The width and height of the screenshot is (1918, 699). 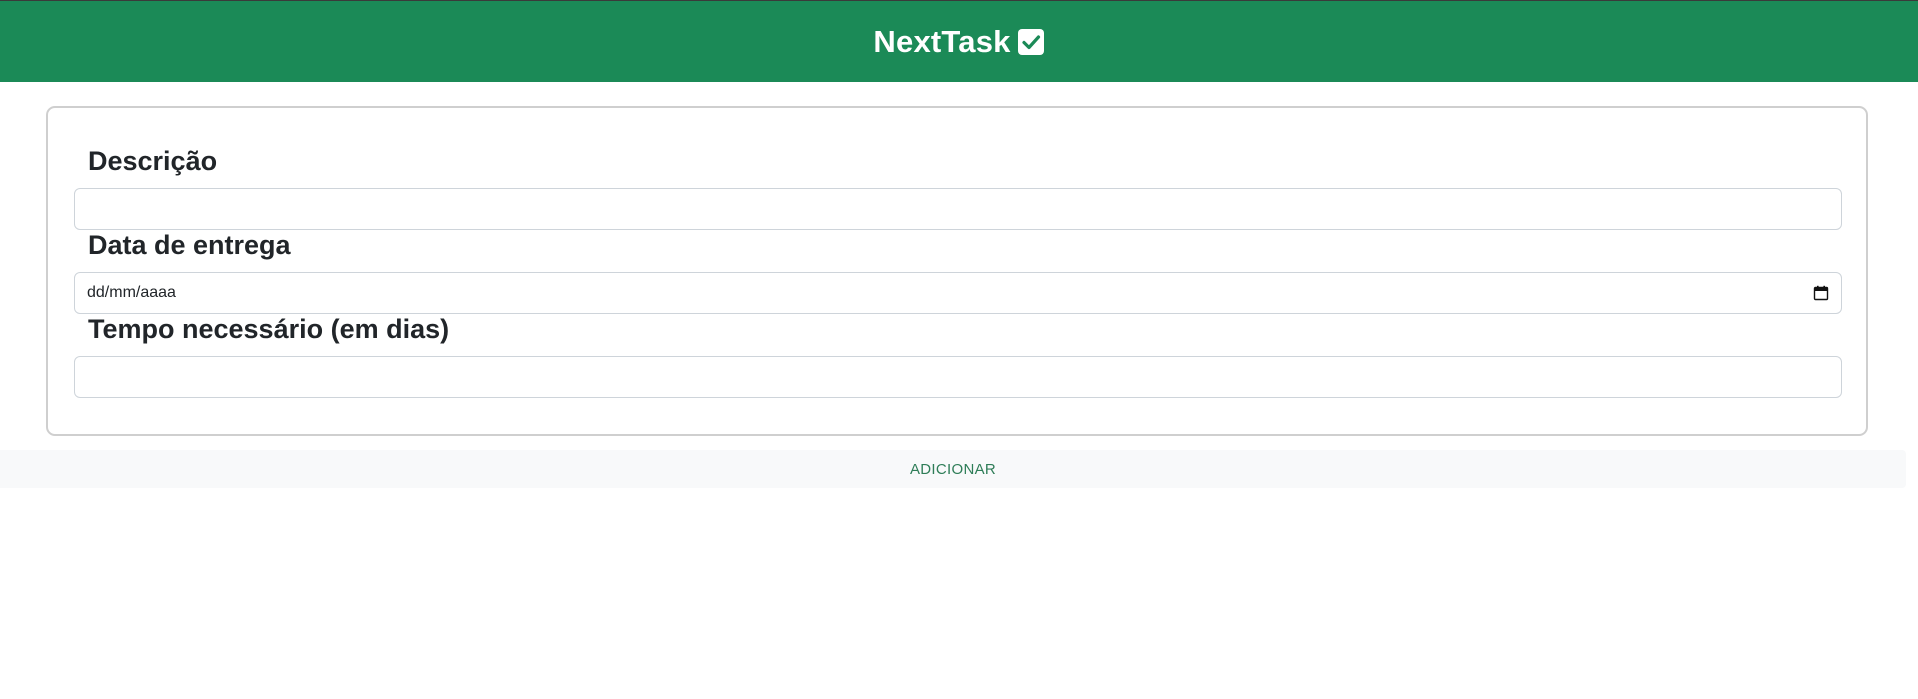 I want to click on brand: NextTask, so click(x=958, y=42).